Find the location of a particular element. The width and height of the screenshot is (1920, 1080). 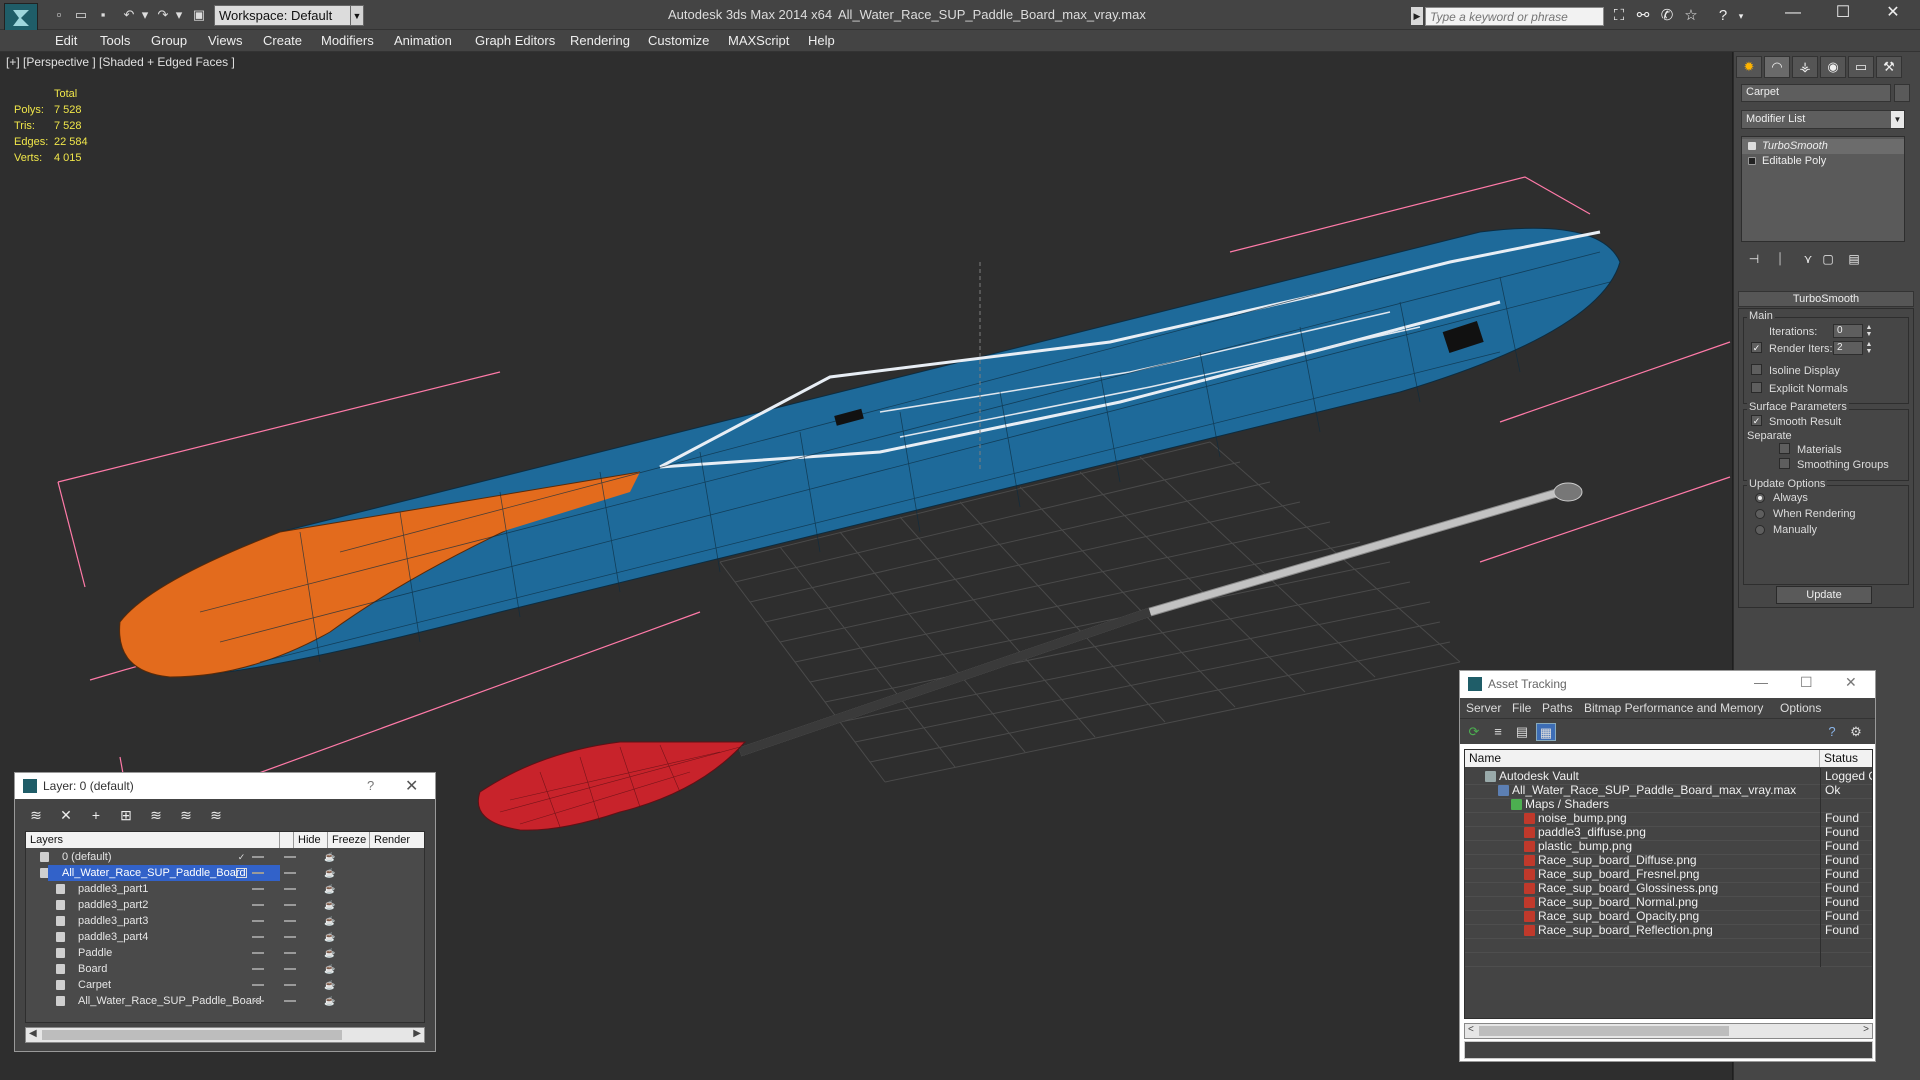

help-dropdown-icon: ▾ is located at coordinates (1741, 16).